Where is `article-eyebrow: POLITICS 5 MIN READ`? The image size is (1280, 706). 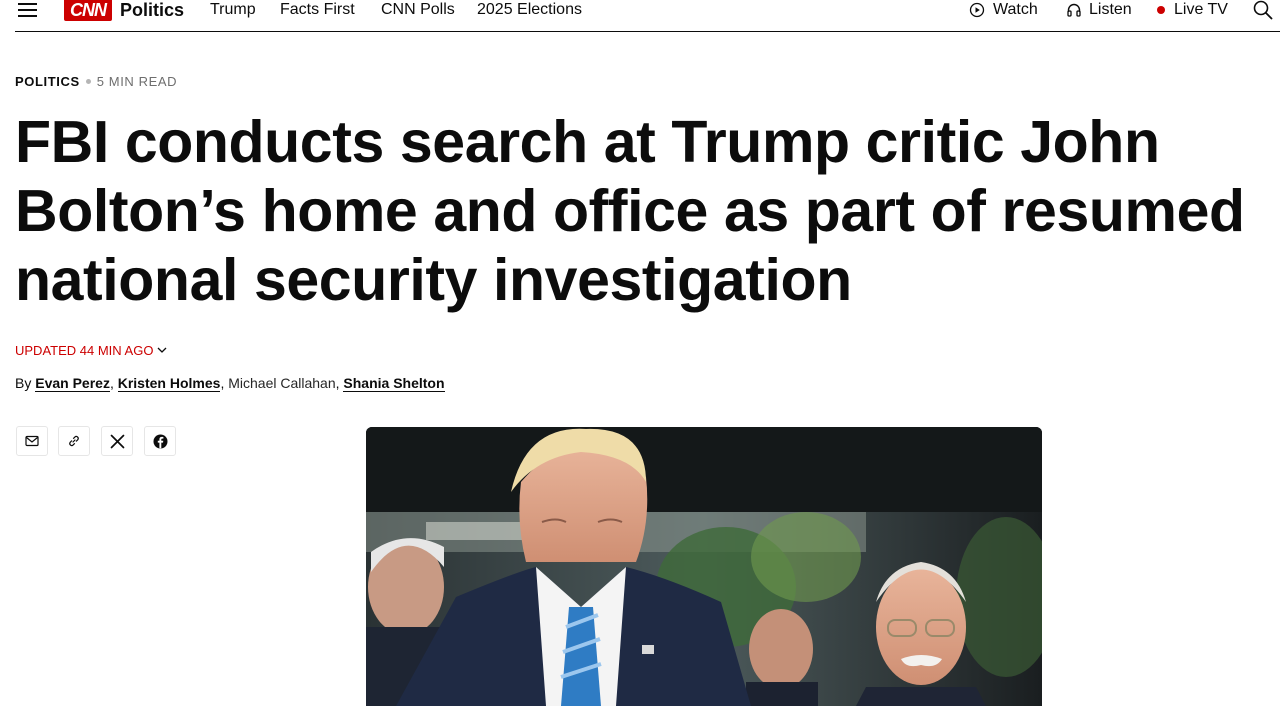
article-eyebrow: POLITICS 5 MIN READ is located at coordinates (96, 81).